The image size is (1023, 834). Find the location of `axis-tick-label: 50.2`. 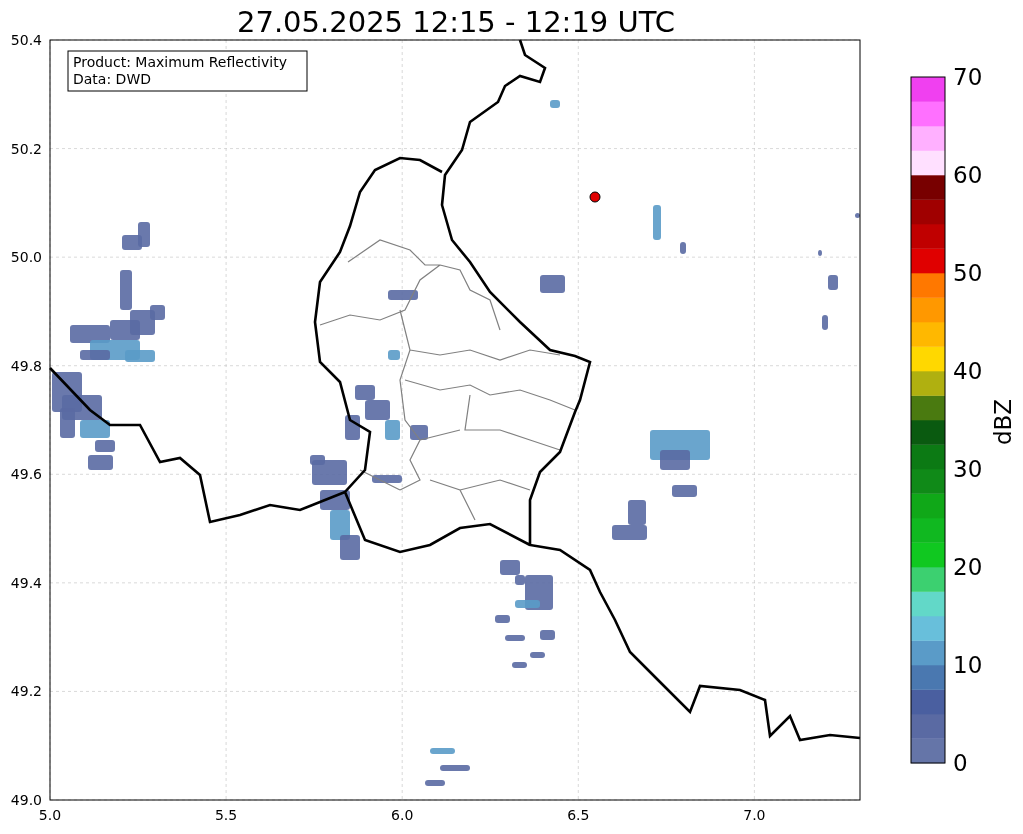

axis-tick-label: 50.2 is located at coordinates (26, 148).